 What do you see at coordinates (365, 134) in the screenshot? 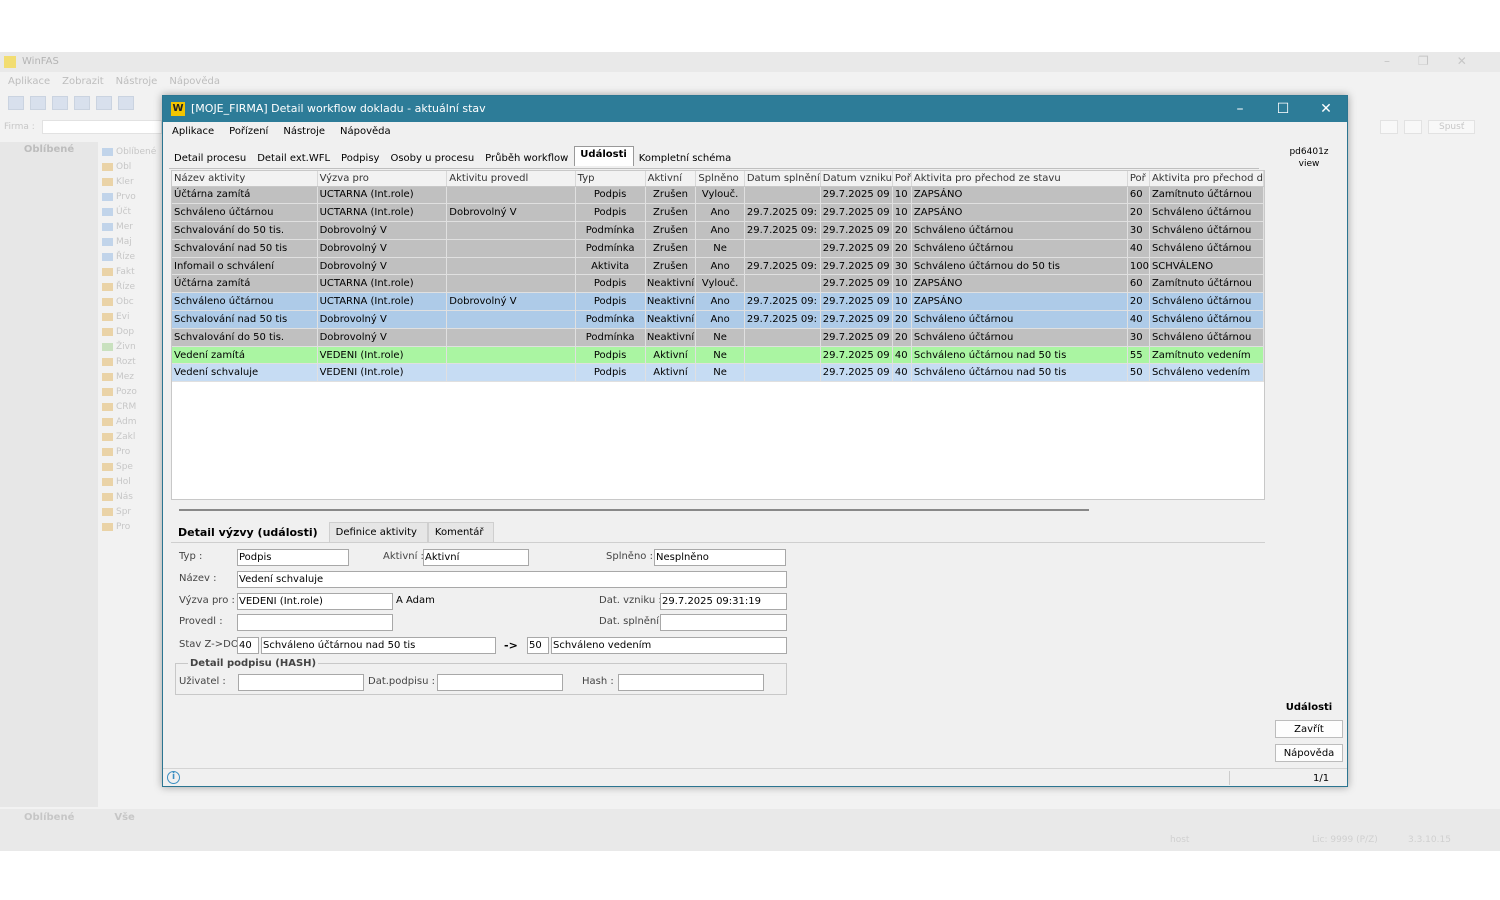
I see `menu-napoveda: Nápověda` at bounding box center [365, 134].